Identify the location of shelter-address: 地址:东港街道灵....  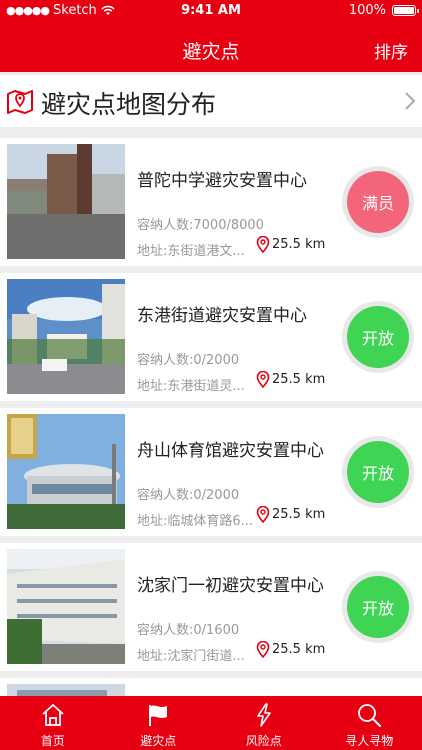
(191, 386).